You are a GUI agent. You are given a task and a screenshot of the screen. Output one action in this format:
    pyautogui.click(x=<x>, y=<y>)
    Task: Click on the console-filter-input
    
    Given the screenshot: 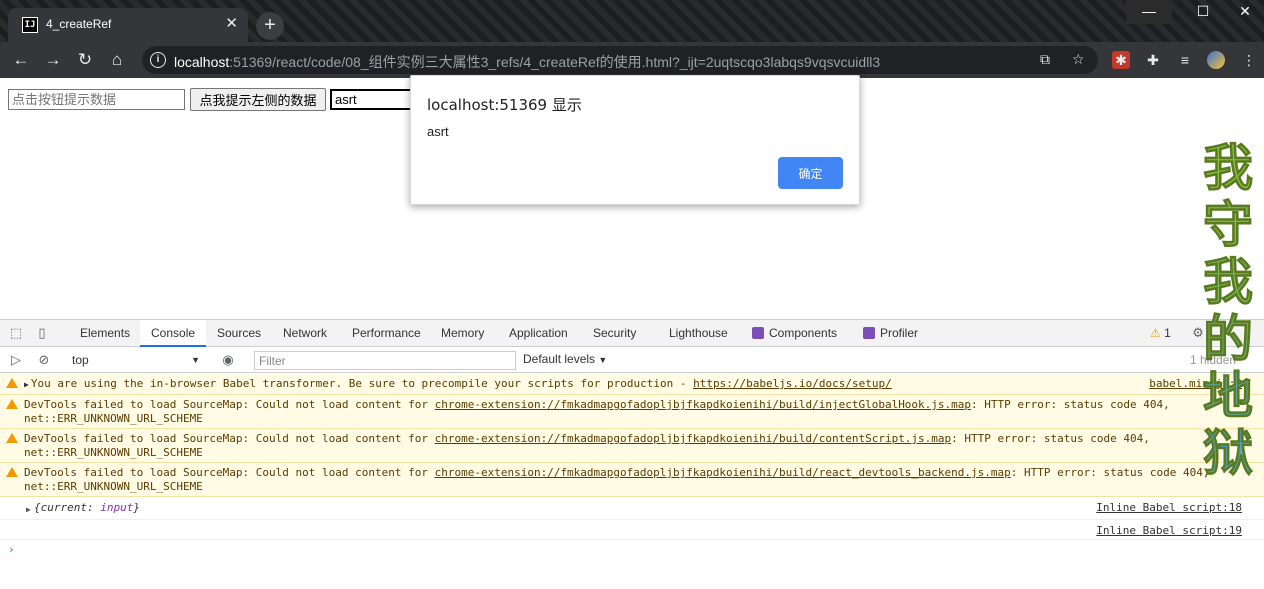 What is the action you would take?
    pyautogui.click(x=385, y=360)
    